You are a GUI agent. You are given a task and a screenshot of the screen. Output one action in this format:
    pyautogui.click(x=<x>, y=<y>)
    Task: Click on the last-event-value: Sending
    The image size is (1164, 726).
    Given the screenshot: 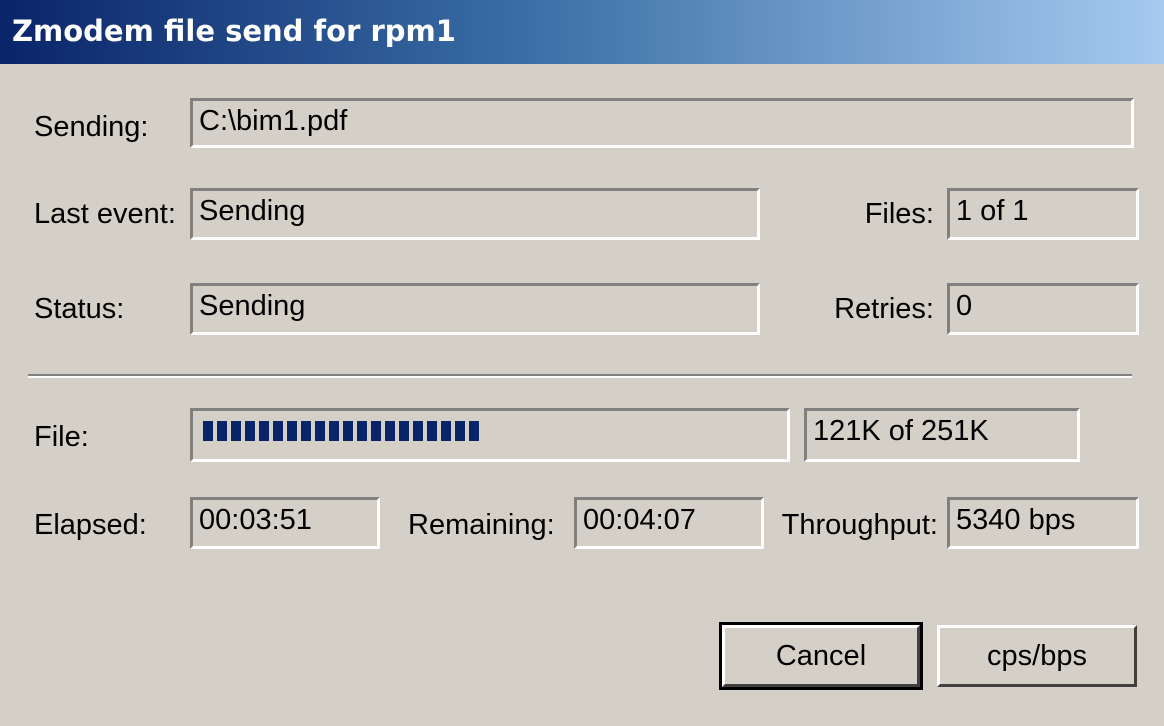 What is the action you would take?
    pyautogui.click(x=252, y=211)
    